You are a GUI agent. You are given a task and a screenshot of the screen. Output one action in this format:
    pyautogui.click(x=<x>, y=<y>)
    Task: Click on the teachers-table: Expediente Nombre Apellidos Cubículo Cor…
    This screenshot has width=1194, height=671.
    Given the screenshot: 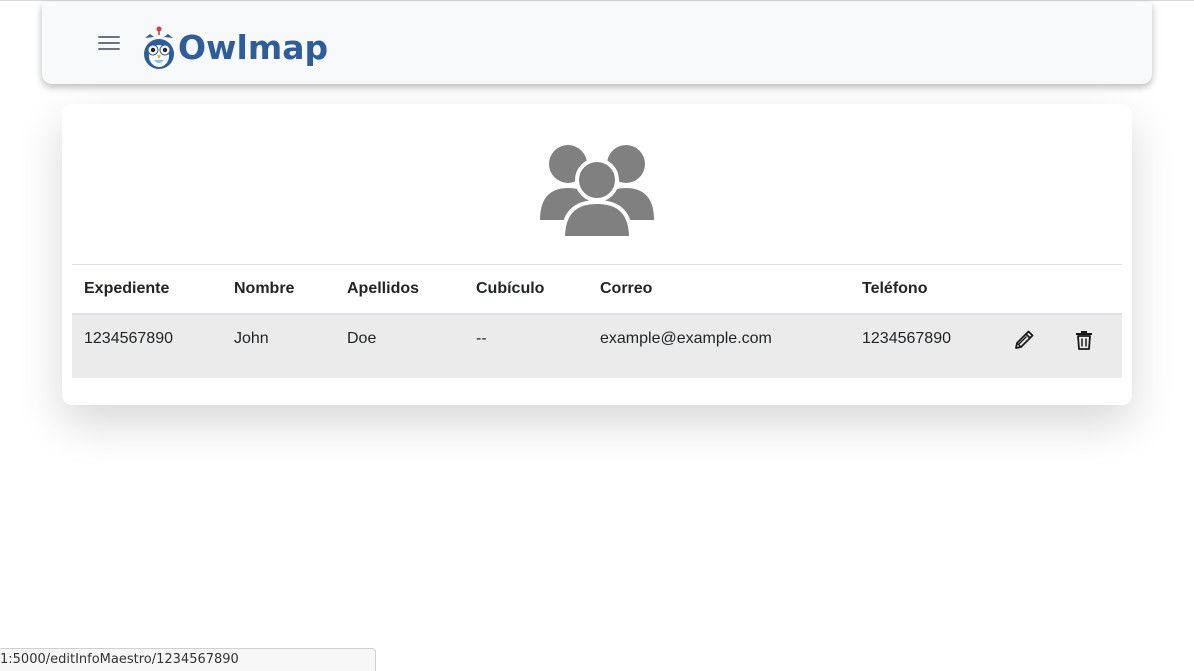 What is the action you would take?
    pyautogui.click(x=597, y=321)
    